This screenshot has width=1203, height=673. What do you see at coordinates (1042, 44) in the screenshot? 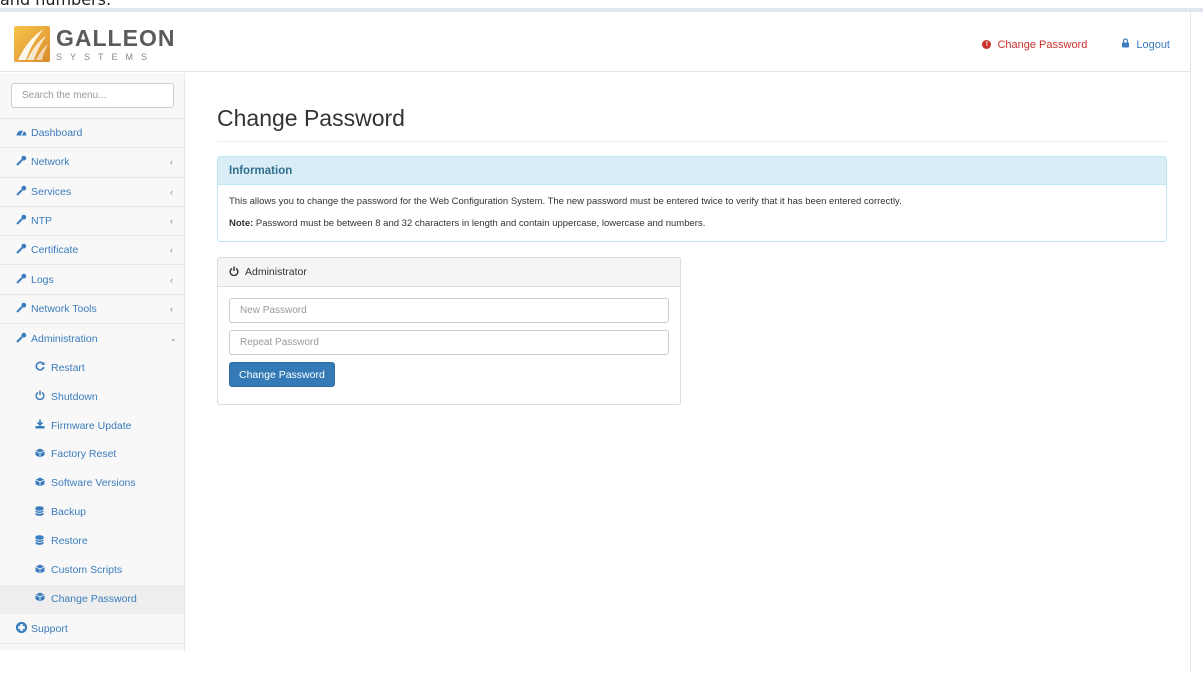
I see `header-change-password-label: Change Password` at bounding box center [1042, 44].